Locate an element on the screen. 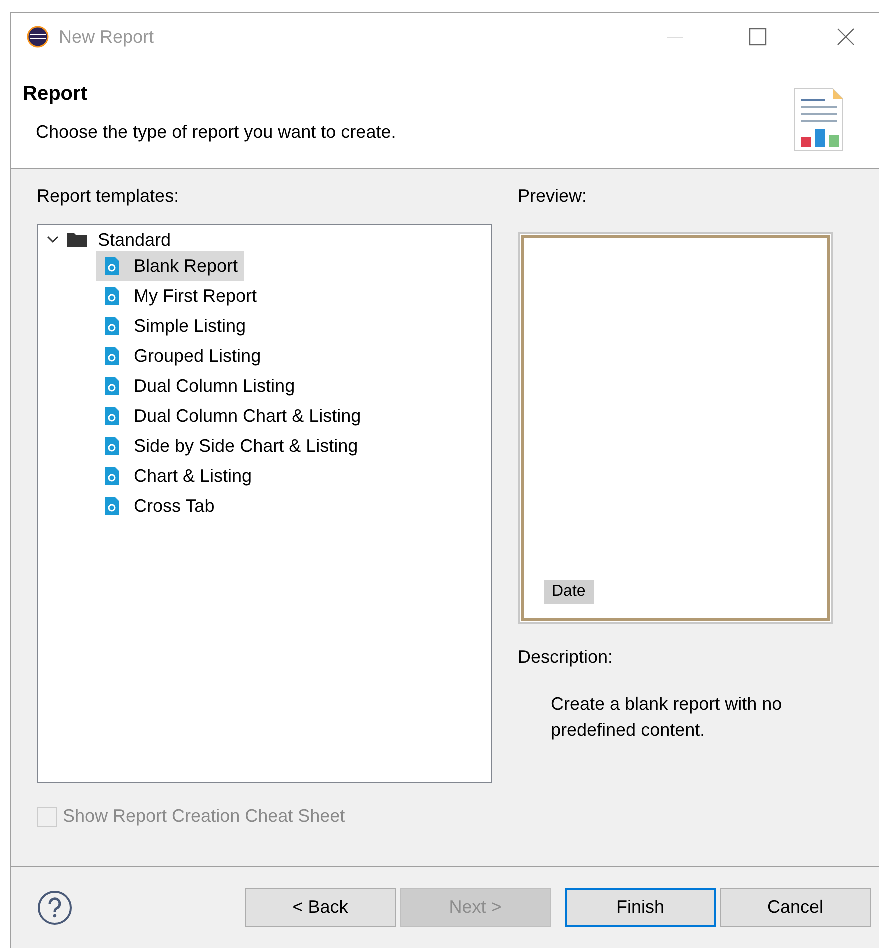 The image size is (879, 948). tree-item: Blank Report is located at coordinates (170, 266).